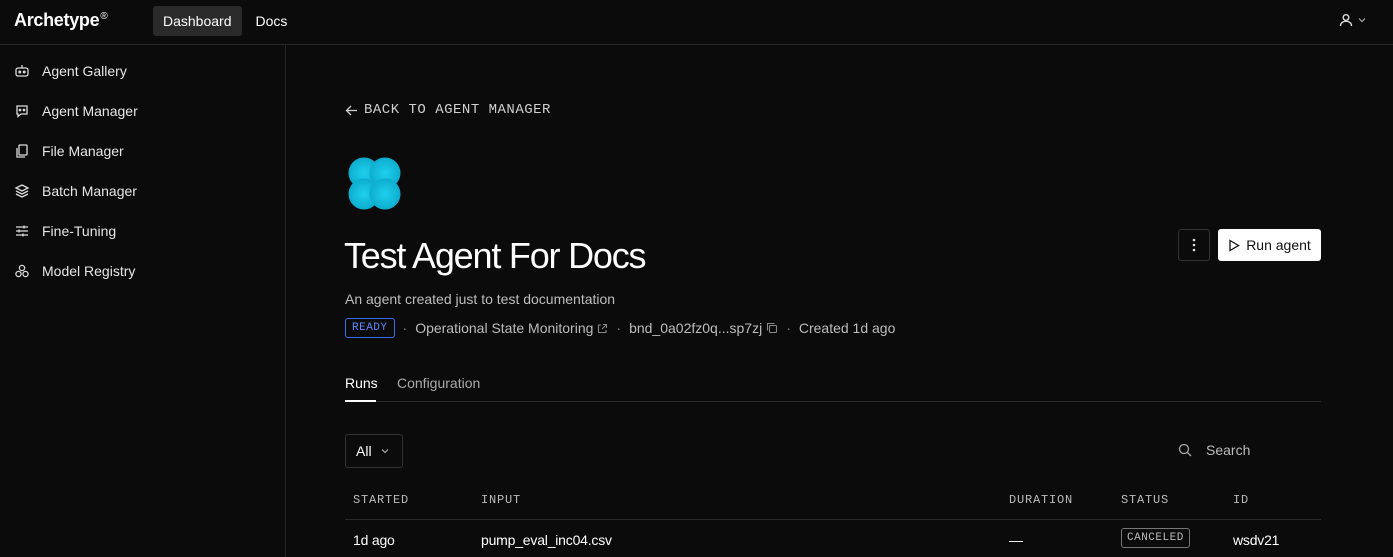 The width and height of the screenshot is (1393, 557). Describe the element at coordinates (501, 500) in the screenshot. I see `column-header-input: INPUT` at that location.